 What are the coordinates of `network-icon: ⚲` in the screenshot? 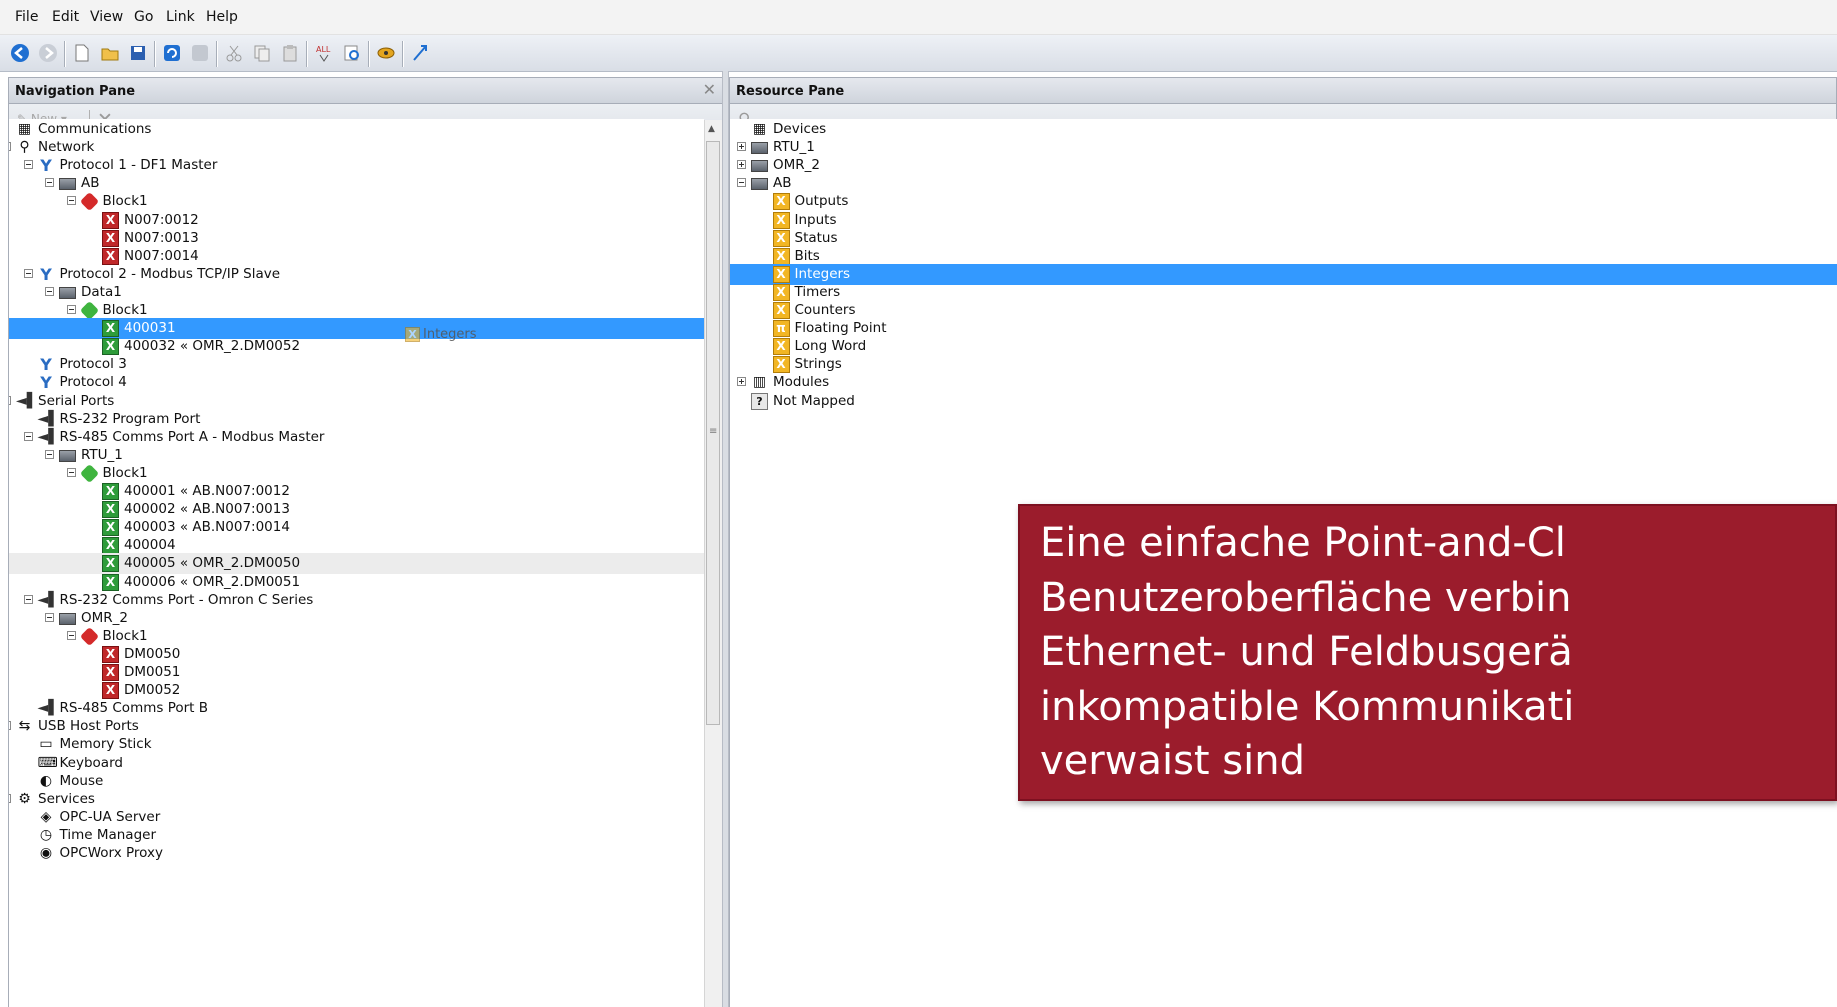 It's located at (24, 147).